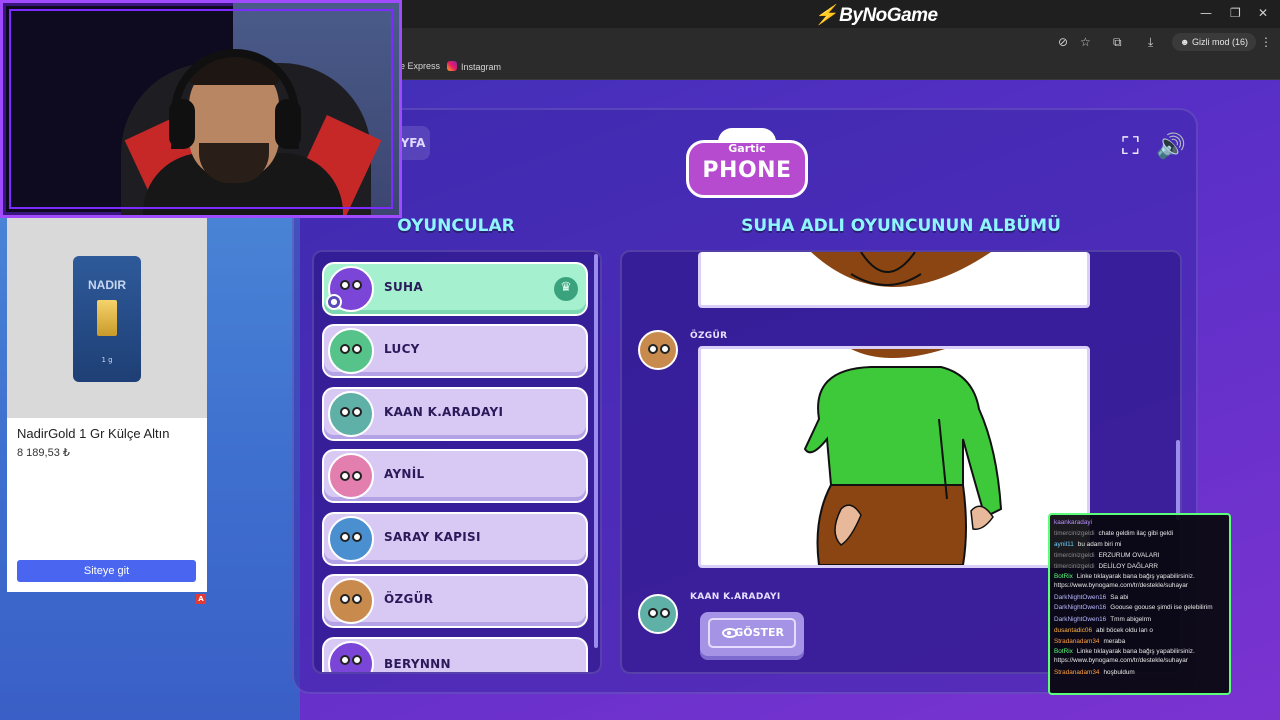 The image size is (1280, 720). I want to click on avatar-berynnn, so click(351, 656).